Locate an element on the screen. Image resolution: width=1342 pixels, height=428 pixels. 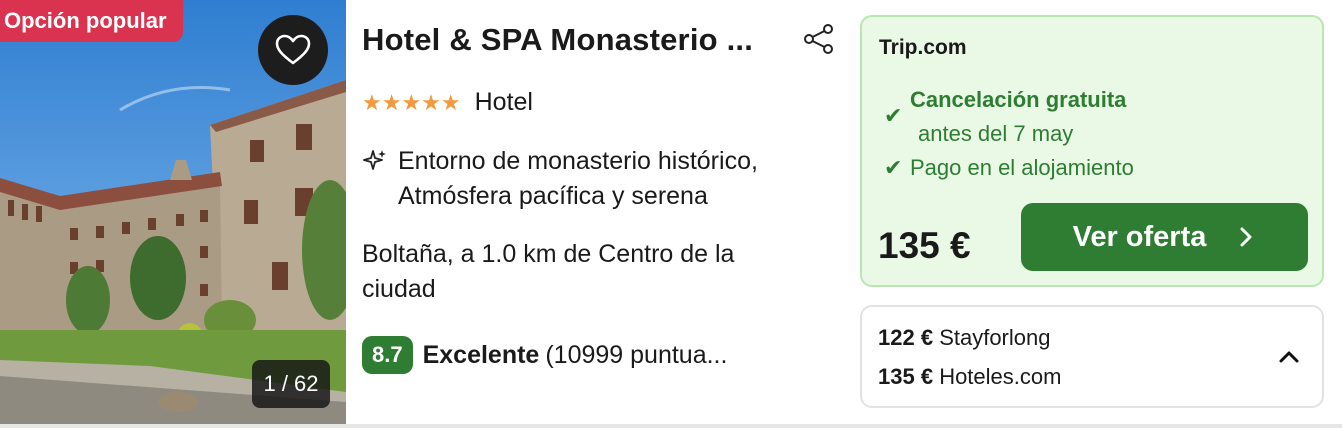
pay-at-property: ✔ Pago en el alojamiento is located at coordinates (1009, 168).